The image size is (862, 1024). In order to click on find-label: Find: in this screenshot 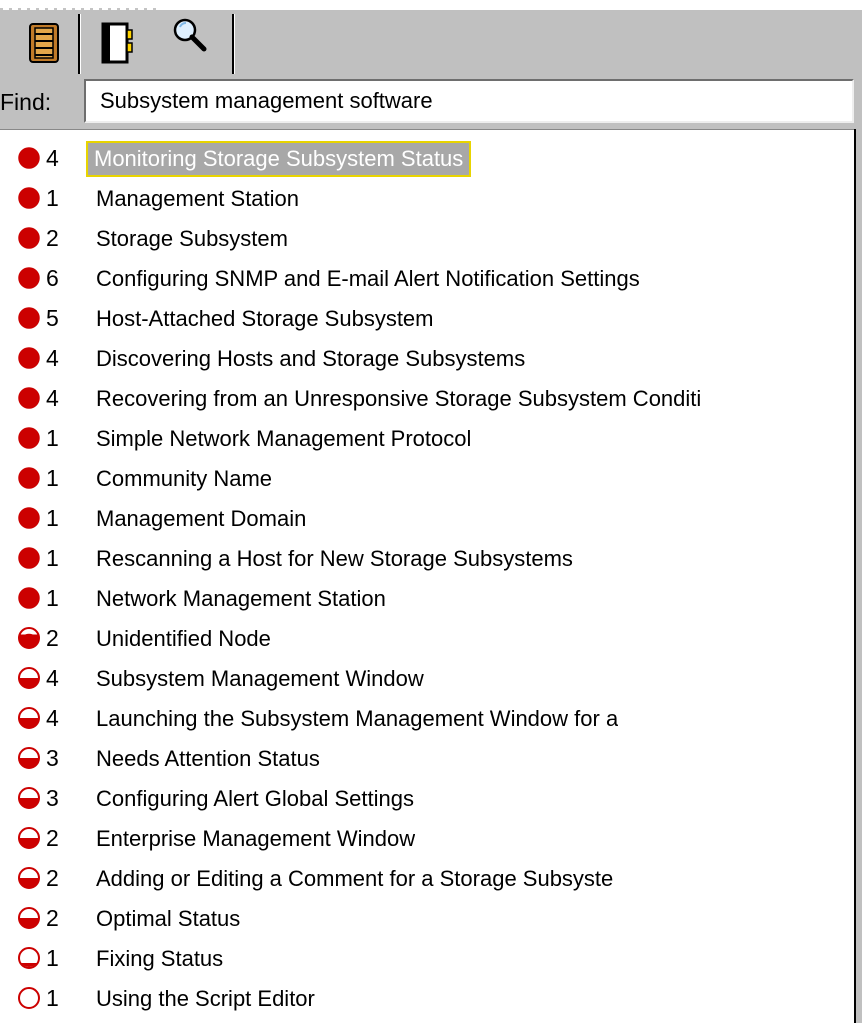, I will do `click(26, 102)`.